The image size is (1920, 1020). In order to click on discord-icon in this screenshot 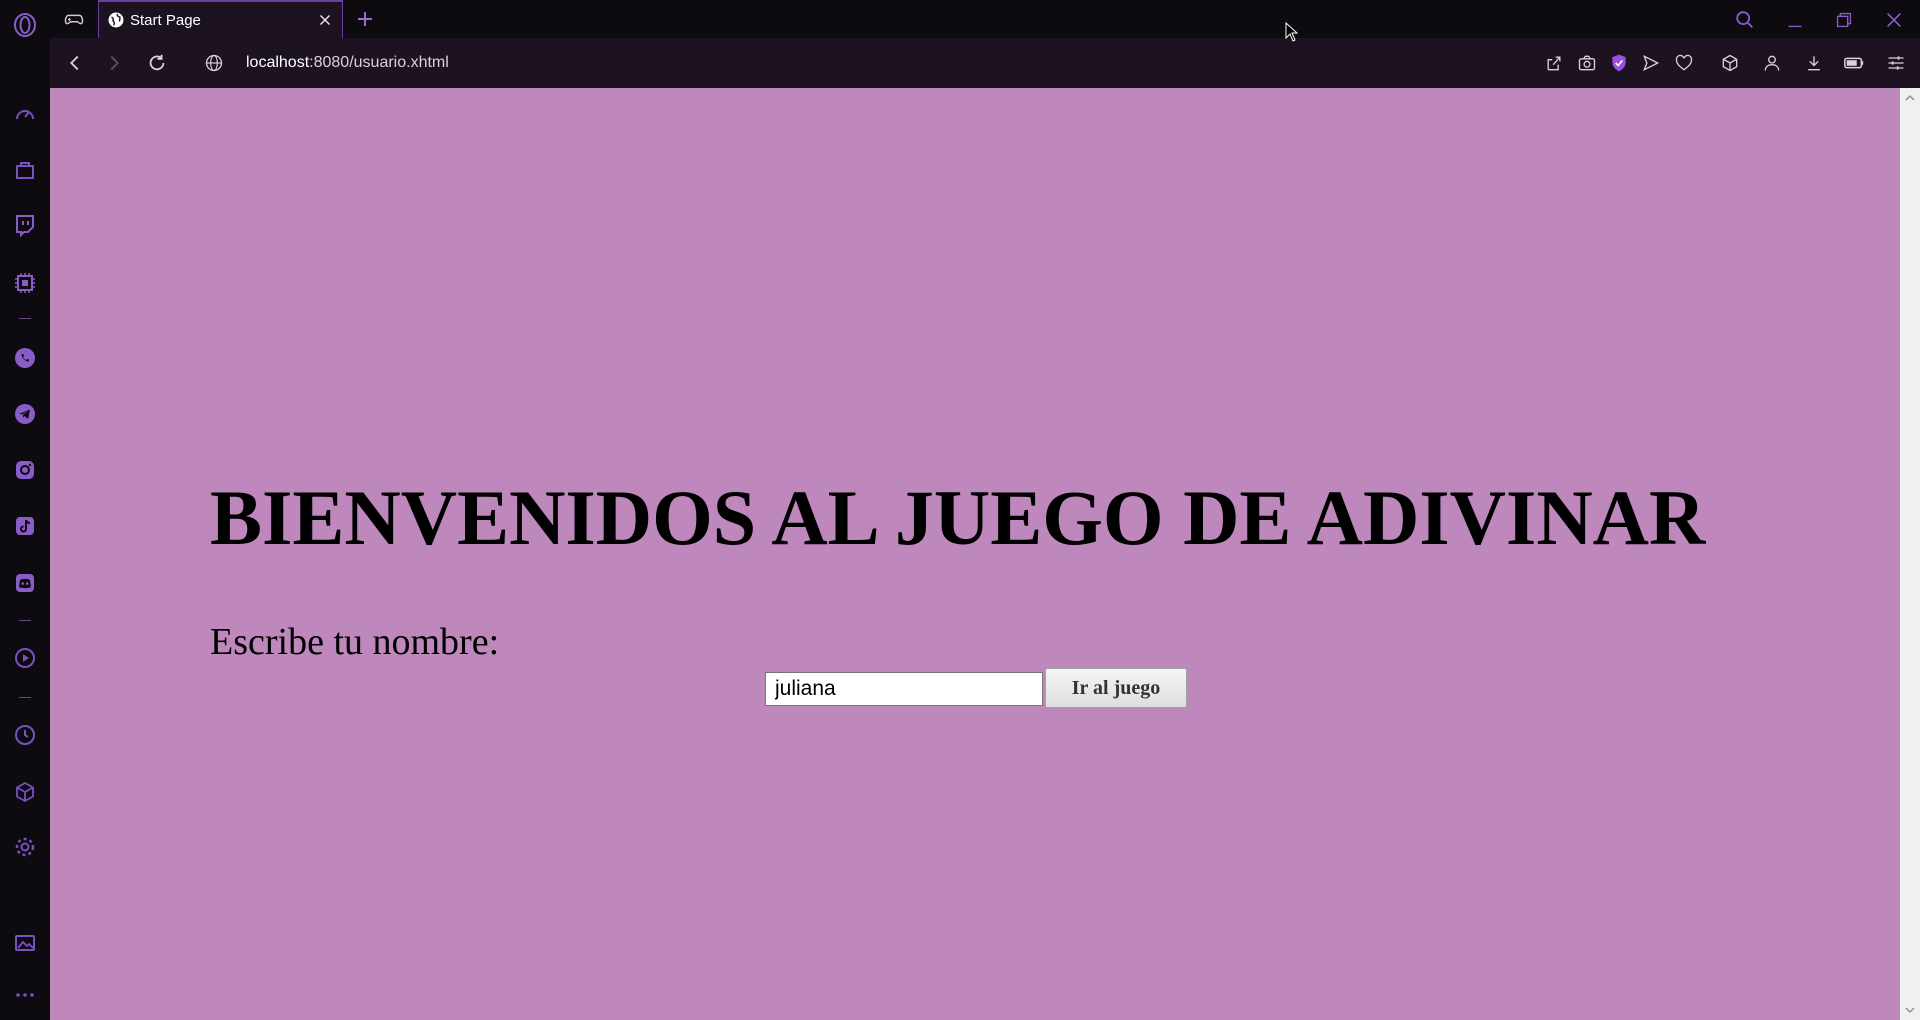, I will do `click(25, 583)`.